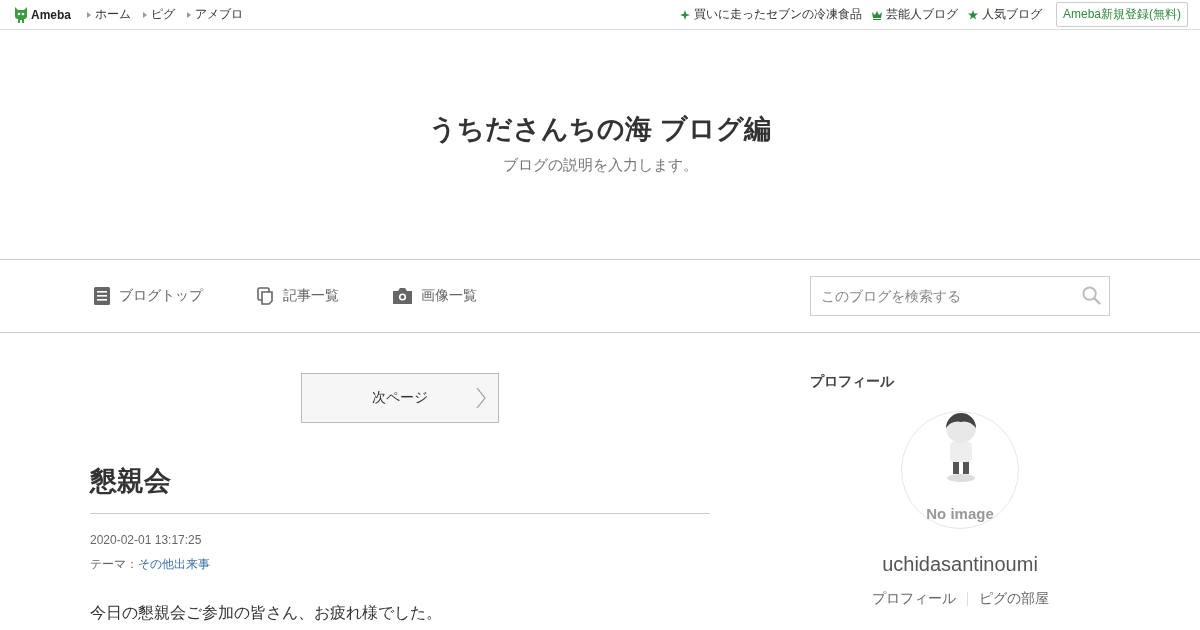  What do you see at coordinates (913, 599) in the screenshot?
I see `profile-link: プロフィール` at bounding box center [913, 599].